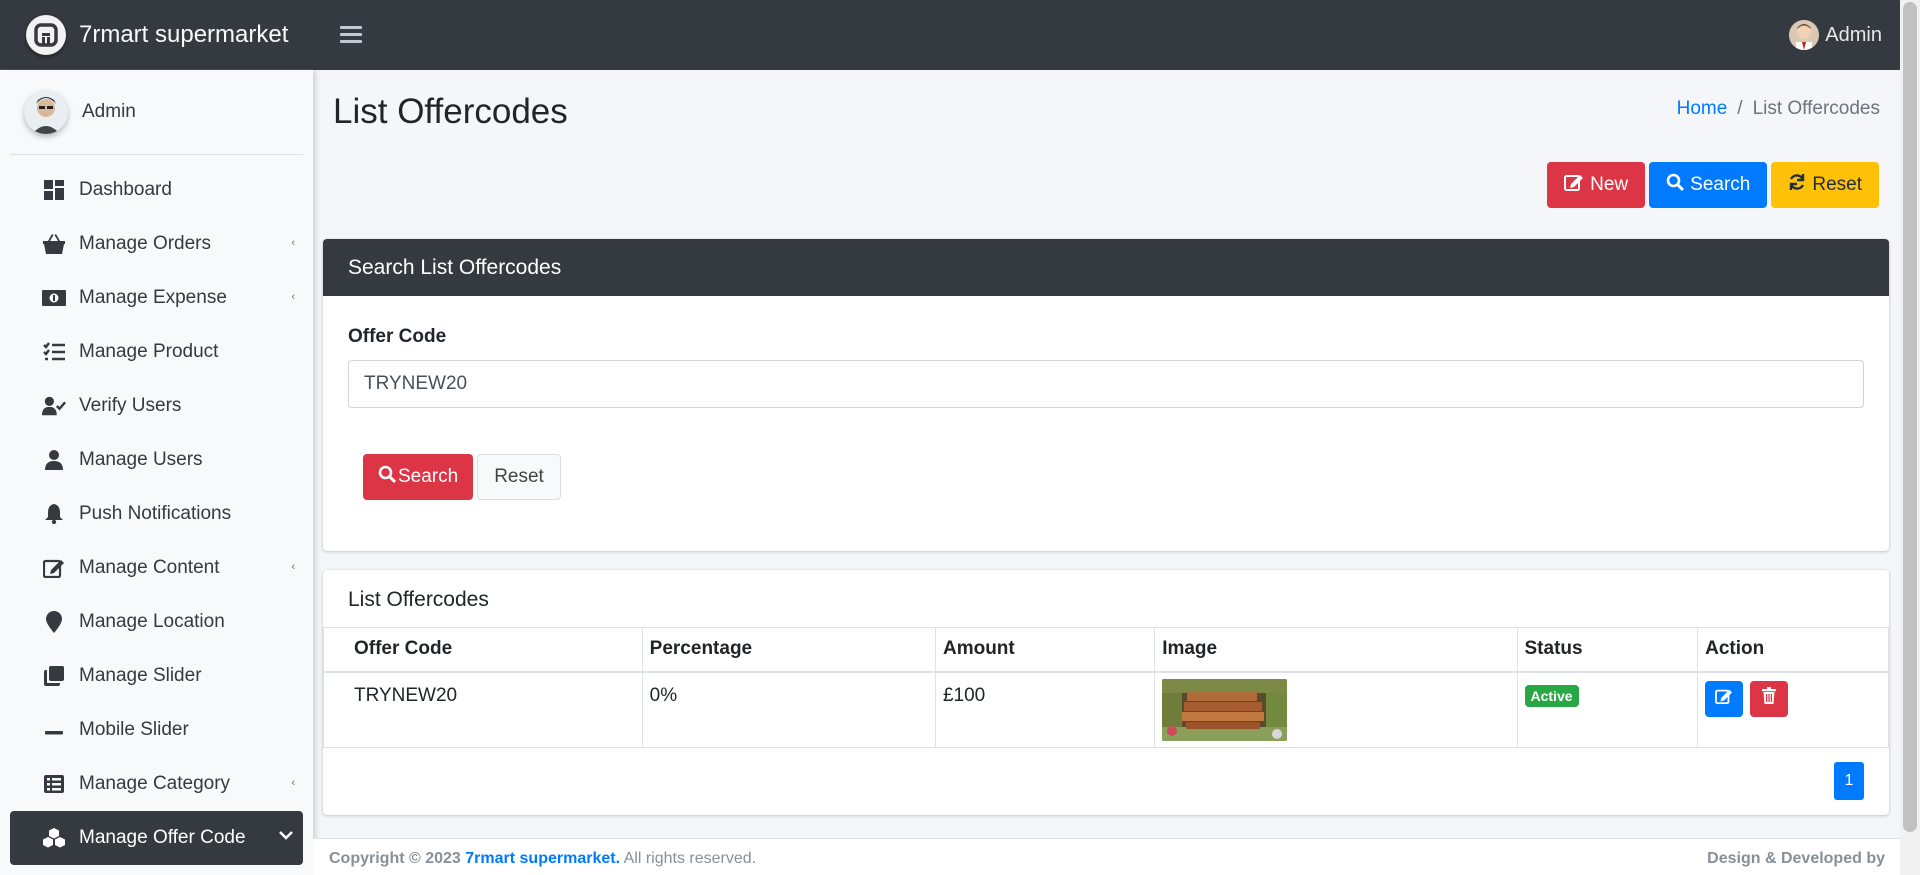 The height and width of the screenshot is (875, 1920). Describe the element at coordinates (54, 190) in the screenshot. I see `dashboard-icon` at that location.